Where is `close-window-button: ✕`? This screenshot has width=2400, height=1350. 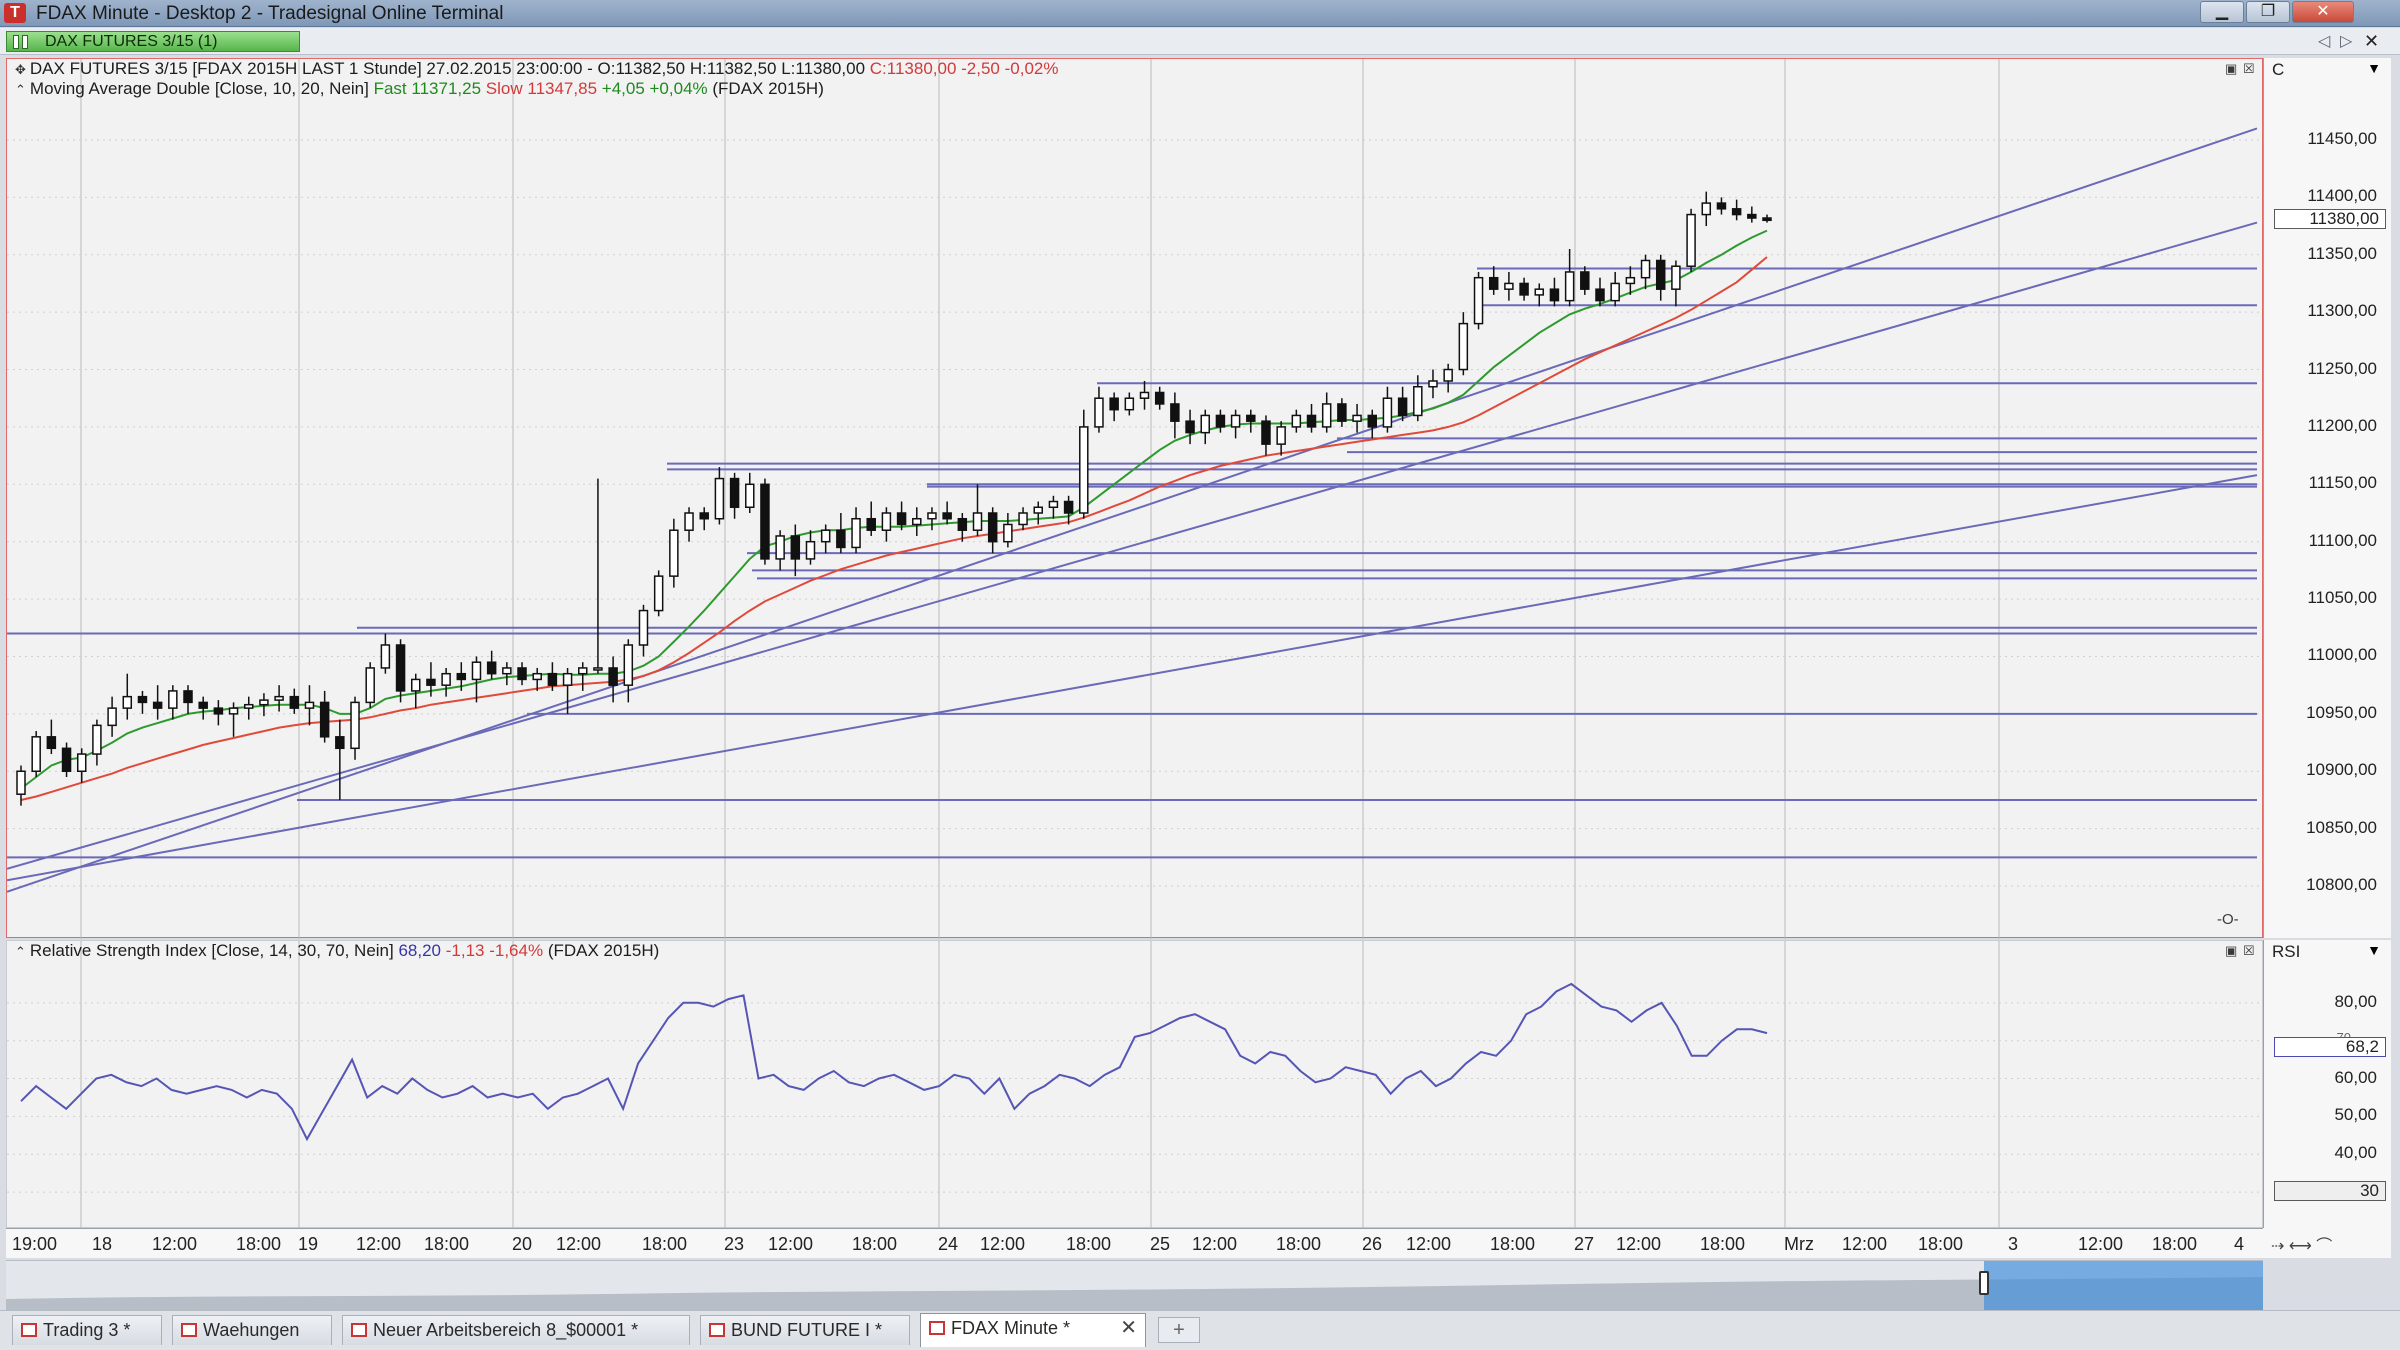
close-window-button: ✕ is located at coordinates (2323, 12).